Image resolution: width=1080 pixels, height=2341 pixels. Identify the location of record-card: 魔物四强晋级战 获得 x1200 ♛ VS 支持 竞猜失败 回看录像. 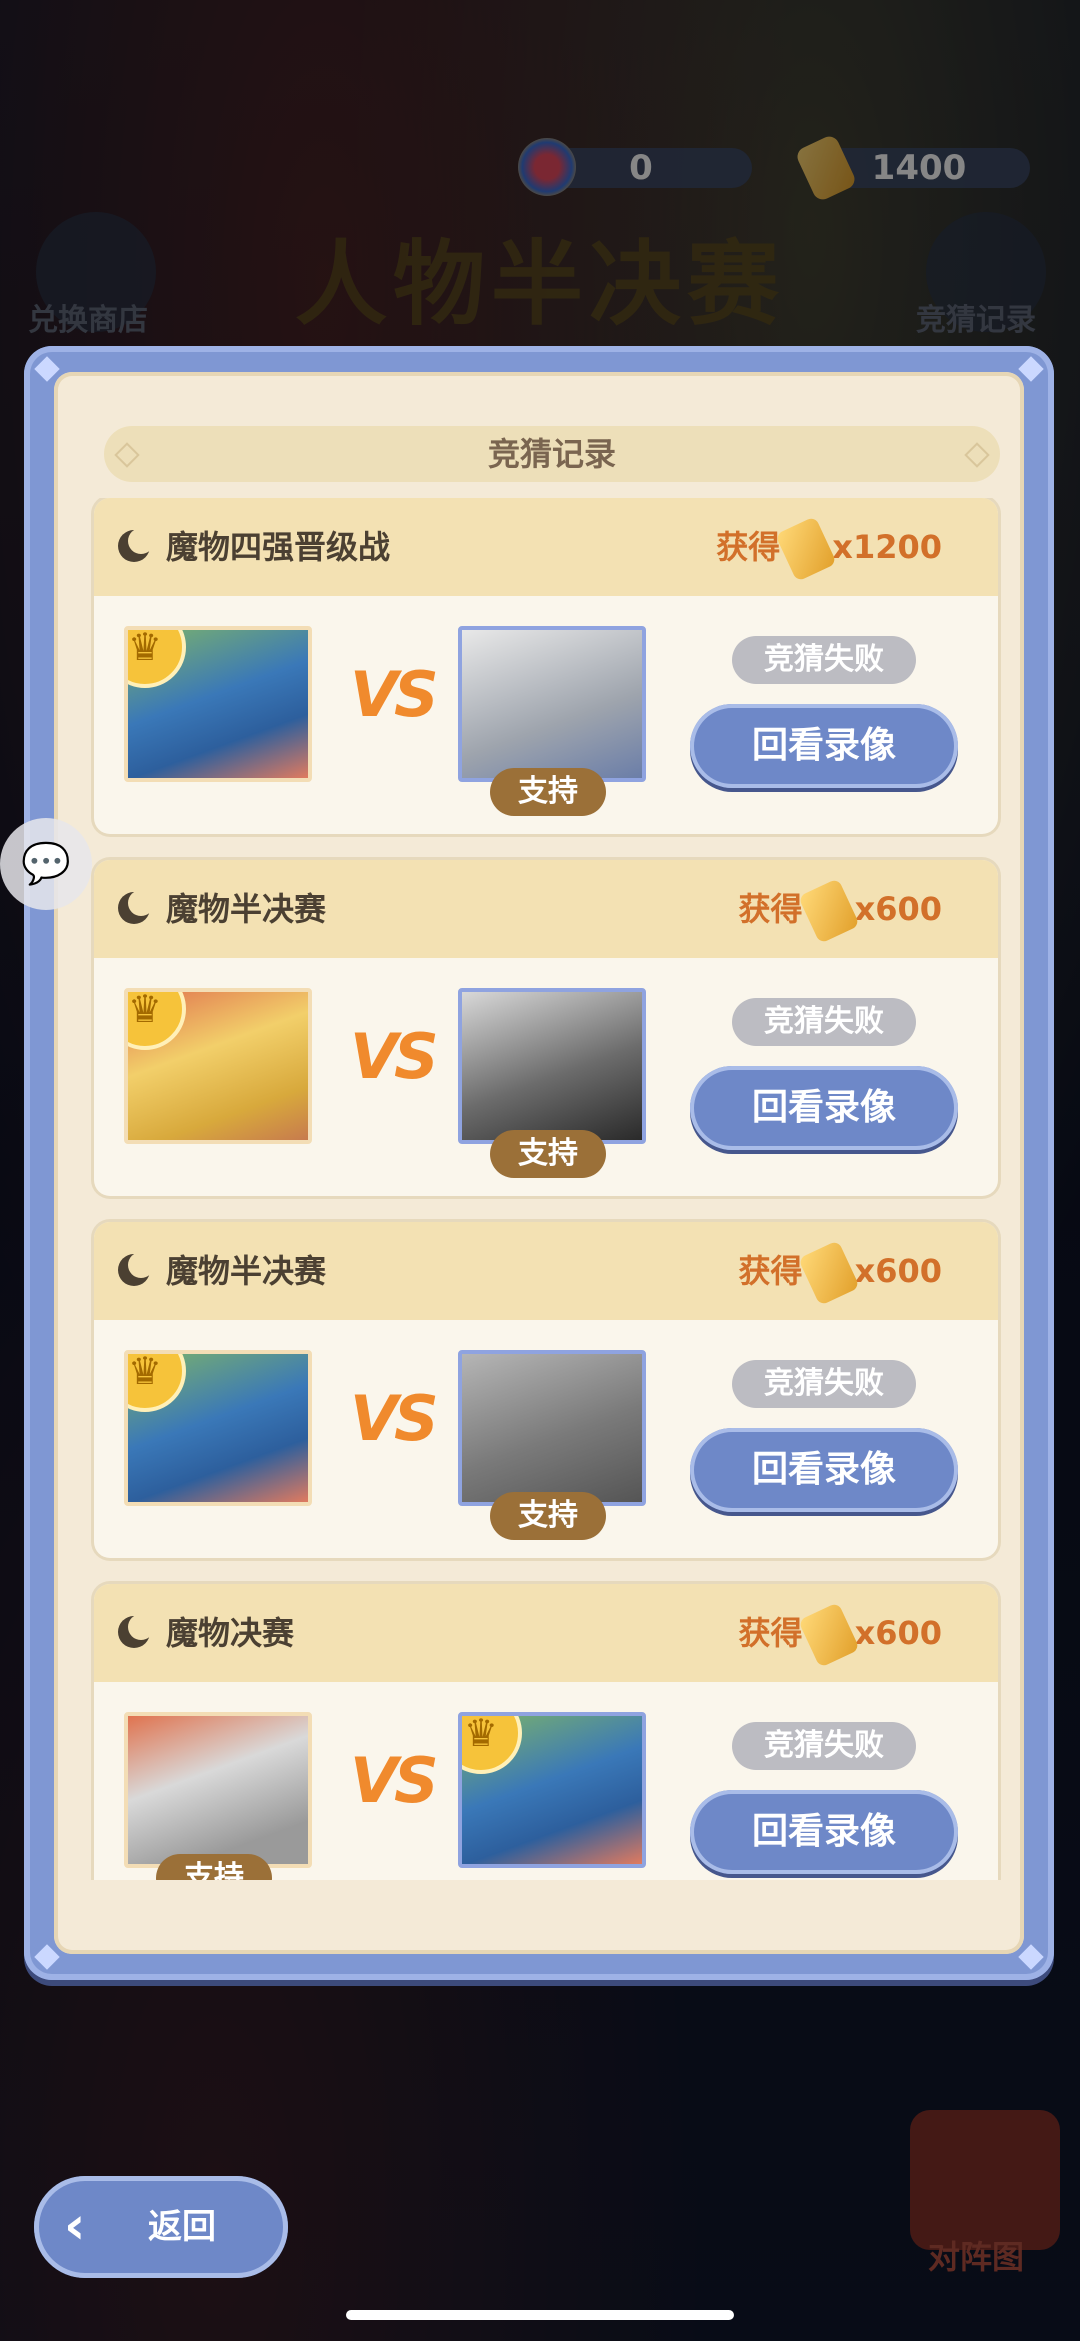
(546, 666).